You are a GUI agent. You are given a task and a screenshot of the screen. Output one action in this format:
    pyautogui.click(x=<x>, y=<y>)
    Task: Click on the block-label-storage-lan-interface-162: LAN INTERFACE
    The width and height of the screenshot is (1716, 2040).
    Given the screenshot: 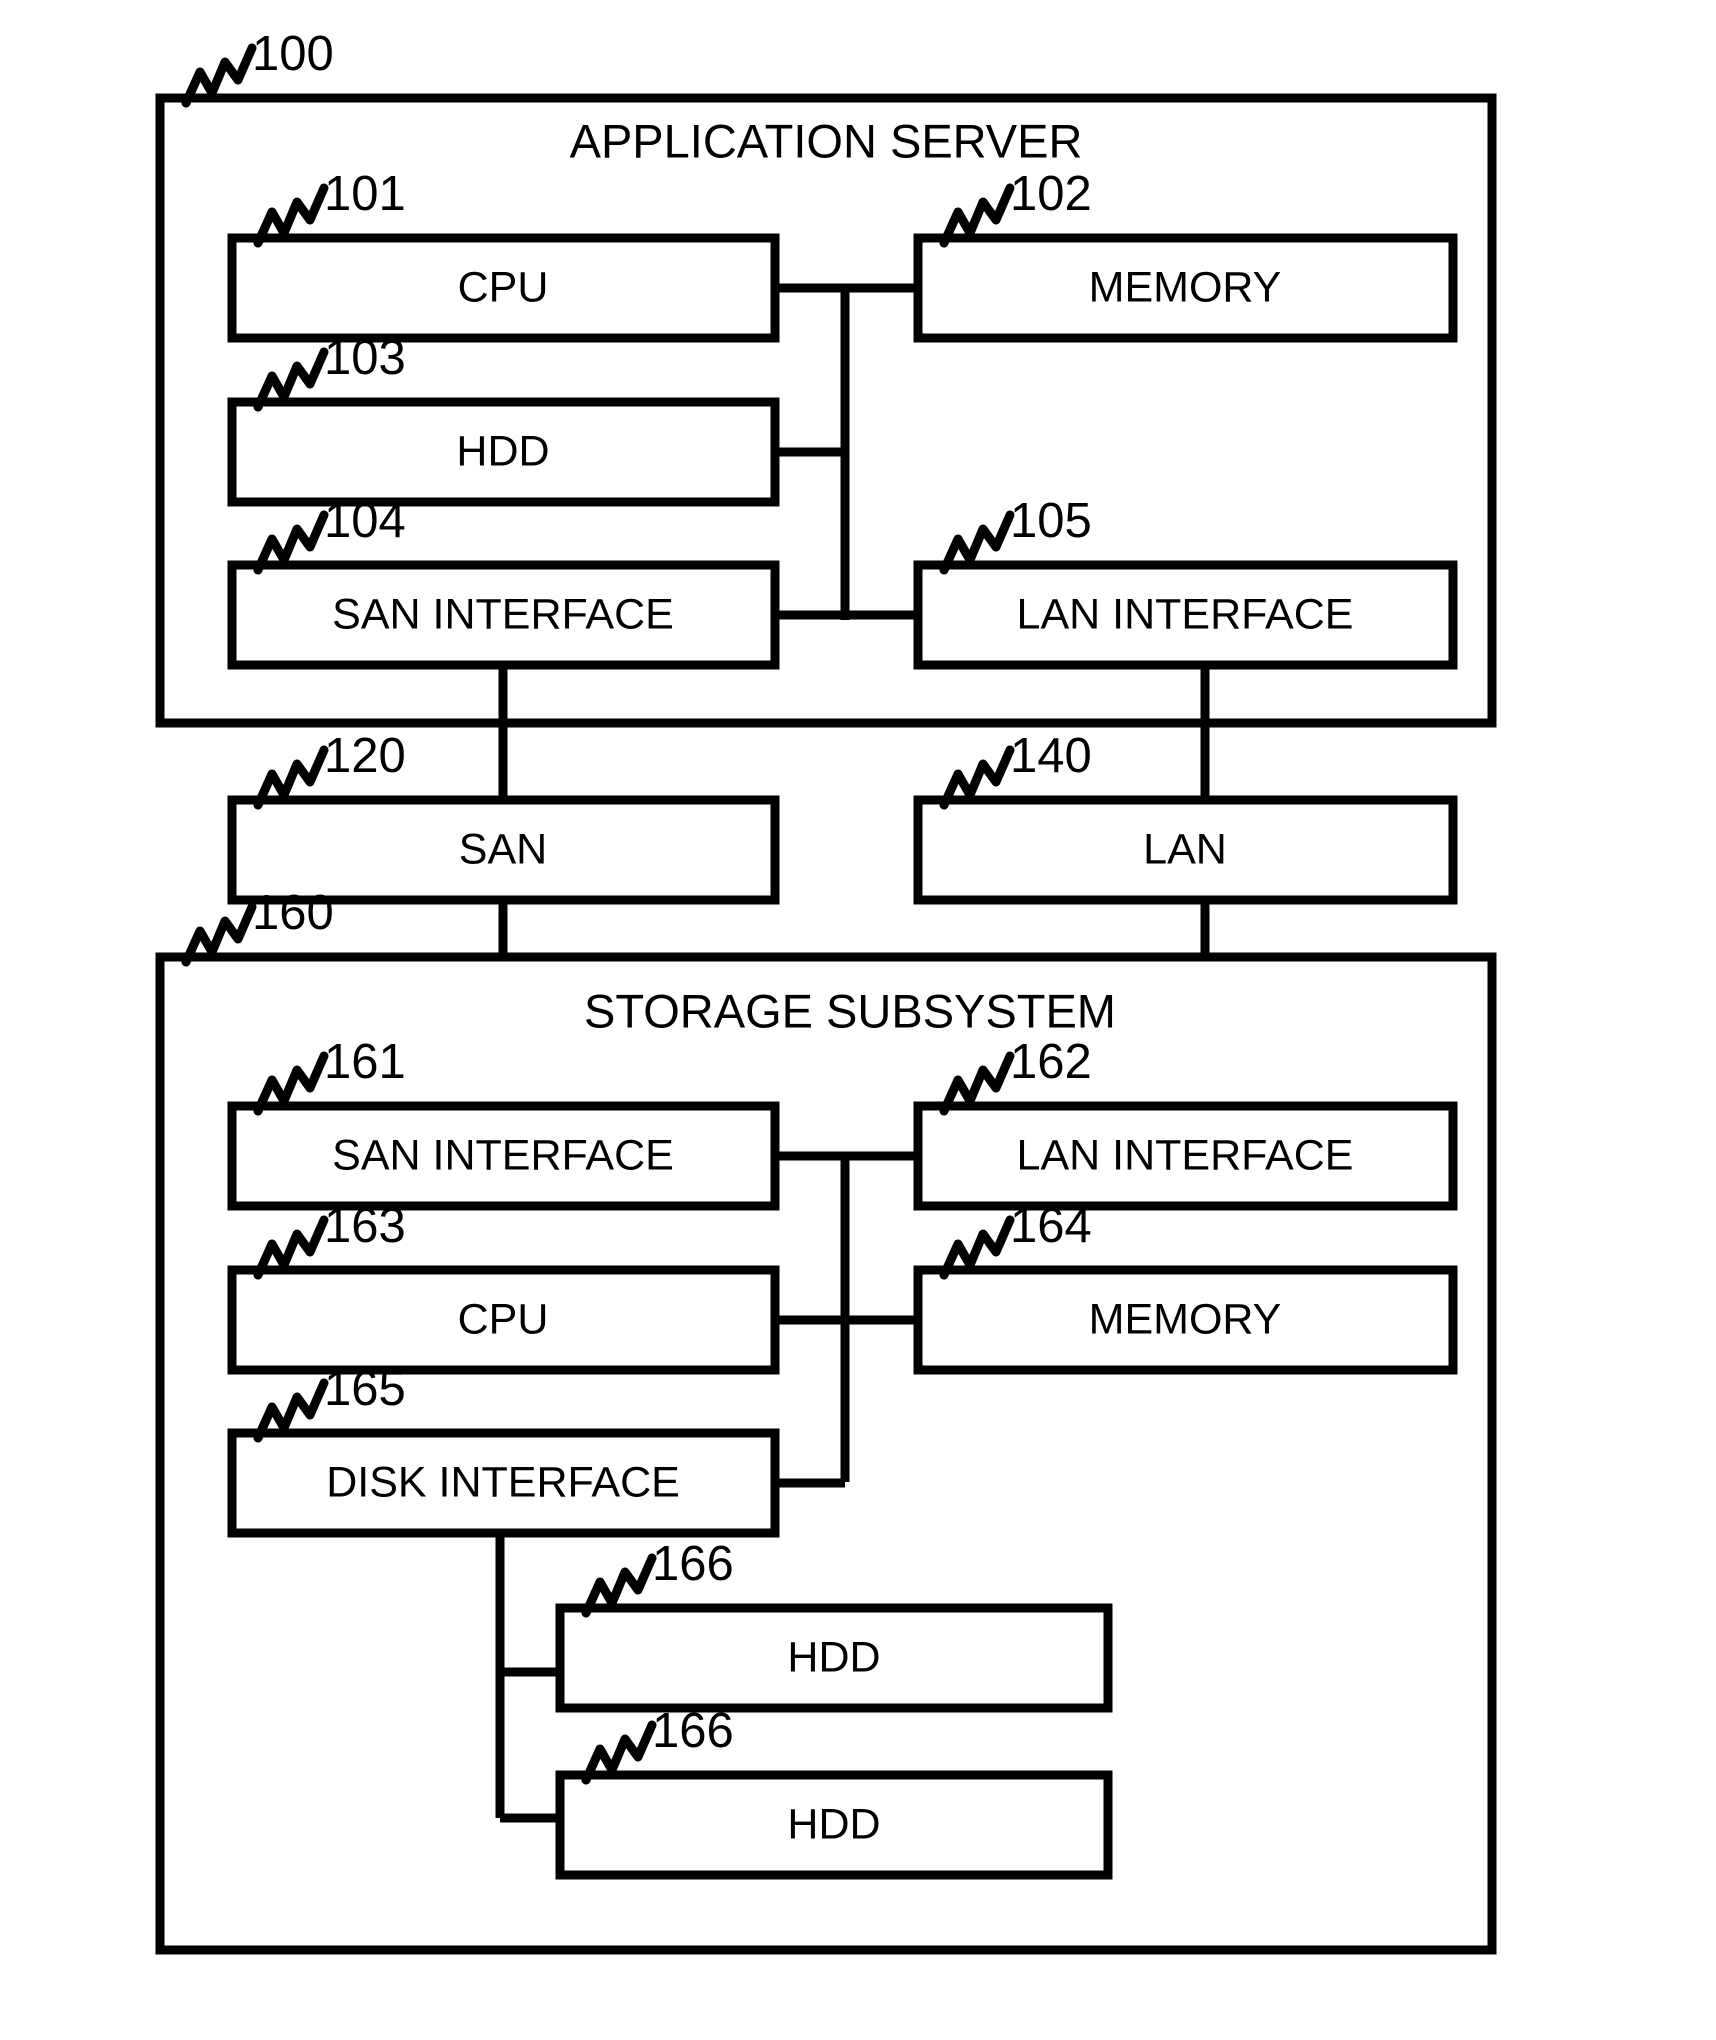 What is the action you would take?
    pyautogui.click(x=1185, y=1155)
    